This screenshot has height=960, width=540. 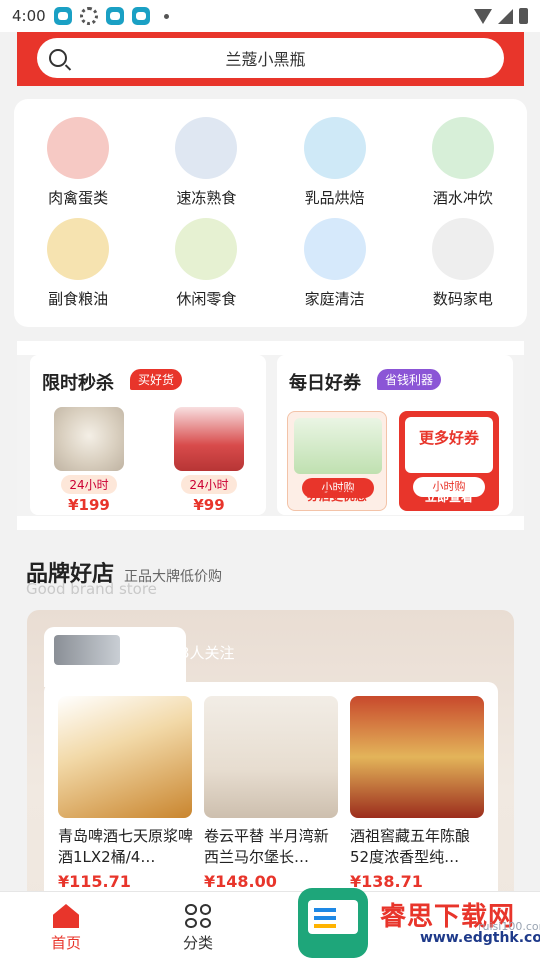 What do you see at coordinates (91, 589) in the screenshot?
I see `brand-section-title-en: Good brand store` at bounding box center [91, 589].